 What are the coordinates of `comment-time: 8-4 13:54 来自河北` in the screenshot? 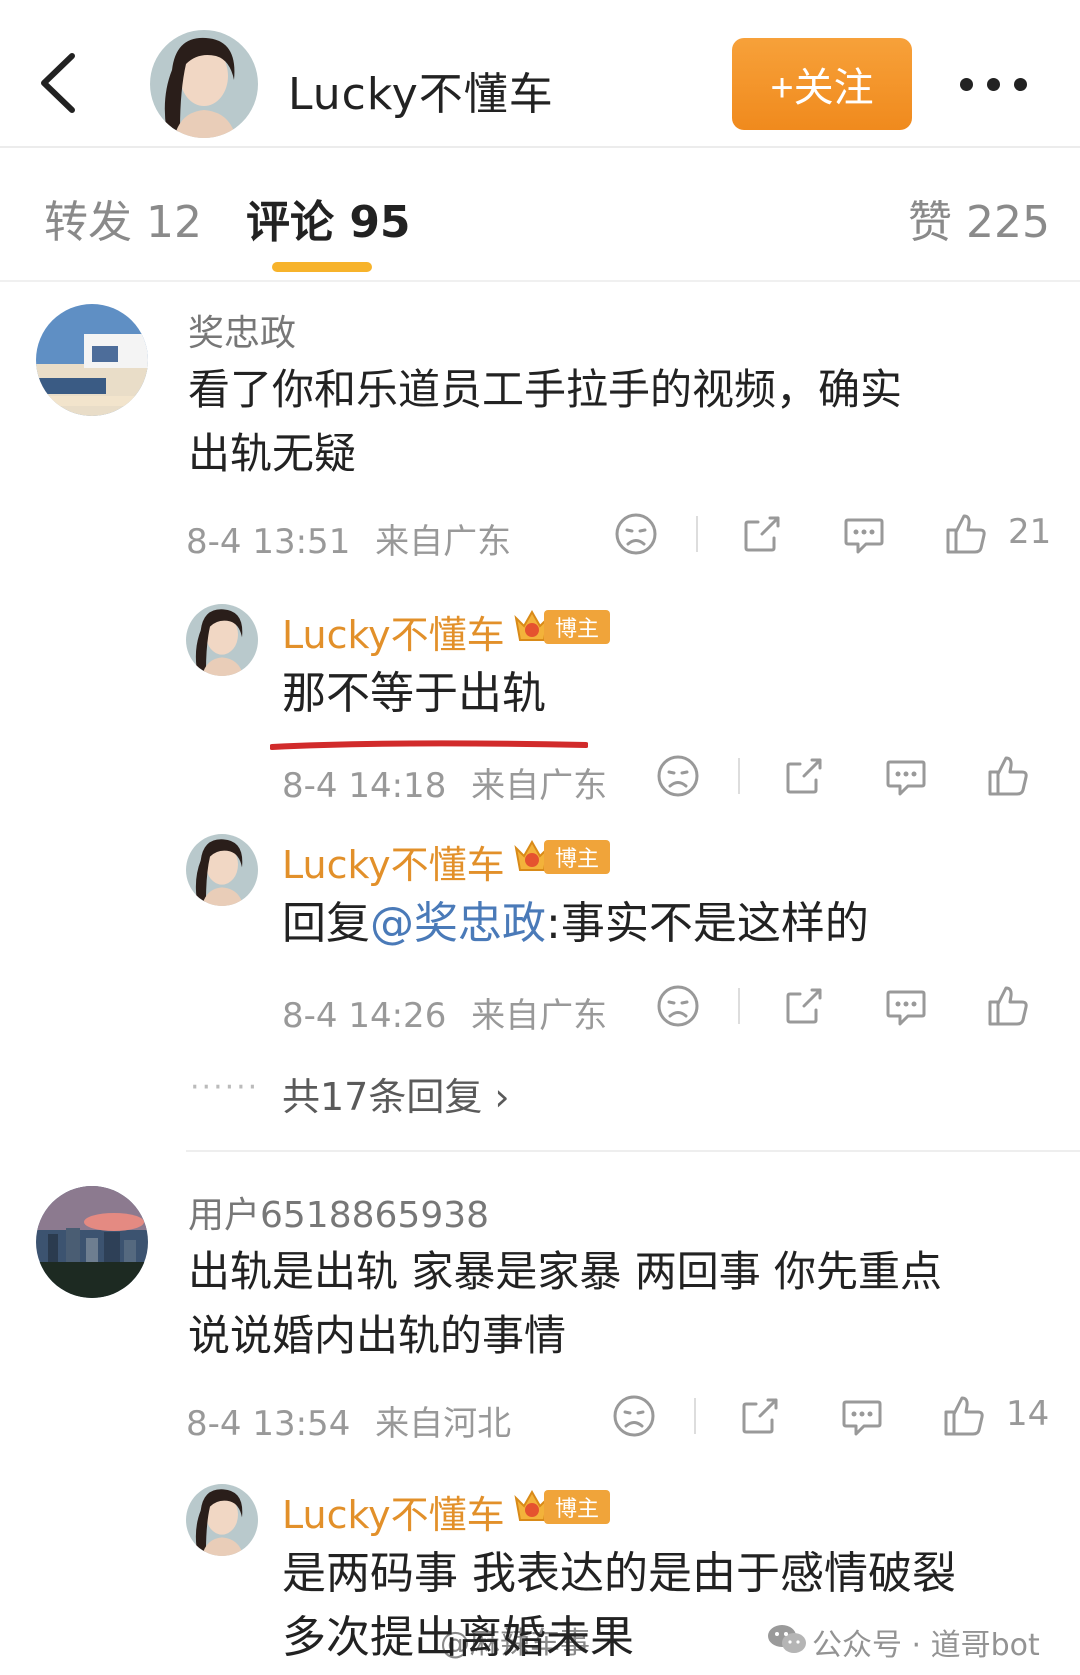 It's located at (348, 1420).